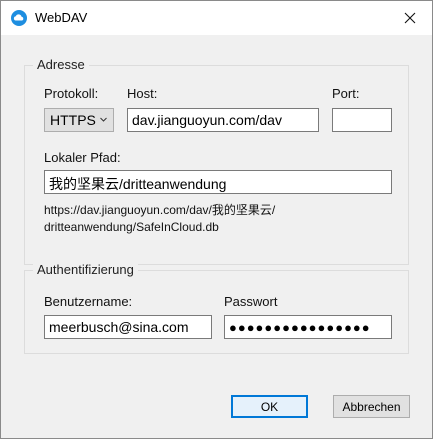  Describe the element at coordinates (71, 93) in the screenshot. I see `protocol-label: Protokoll:` at that location.